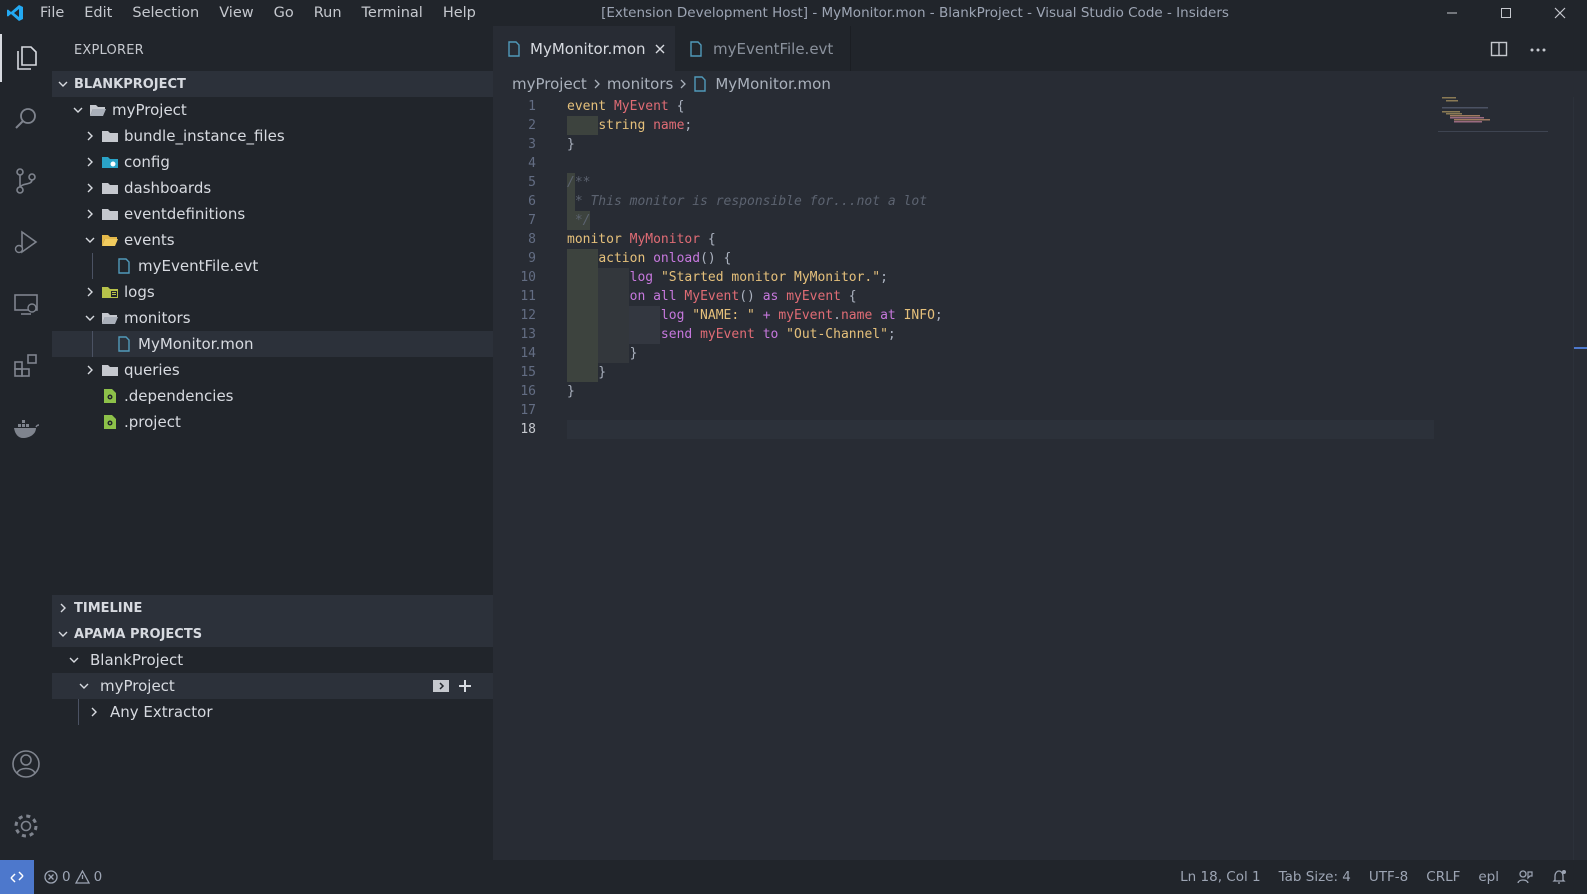 This screenshot has height=894, width=1587. I want to click on tree-item: monitors, so click(272, 318).